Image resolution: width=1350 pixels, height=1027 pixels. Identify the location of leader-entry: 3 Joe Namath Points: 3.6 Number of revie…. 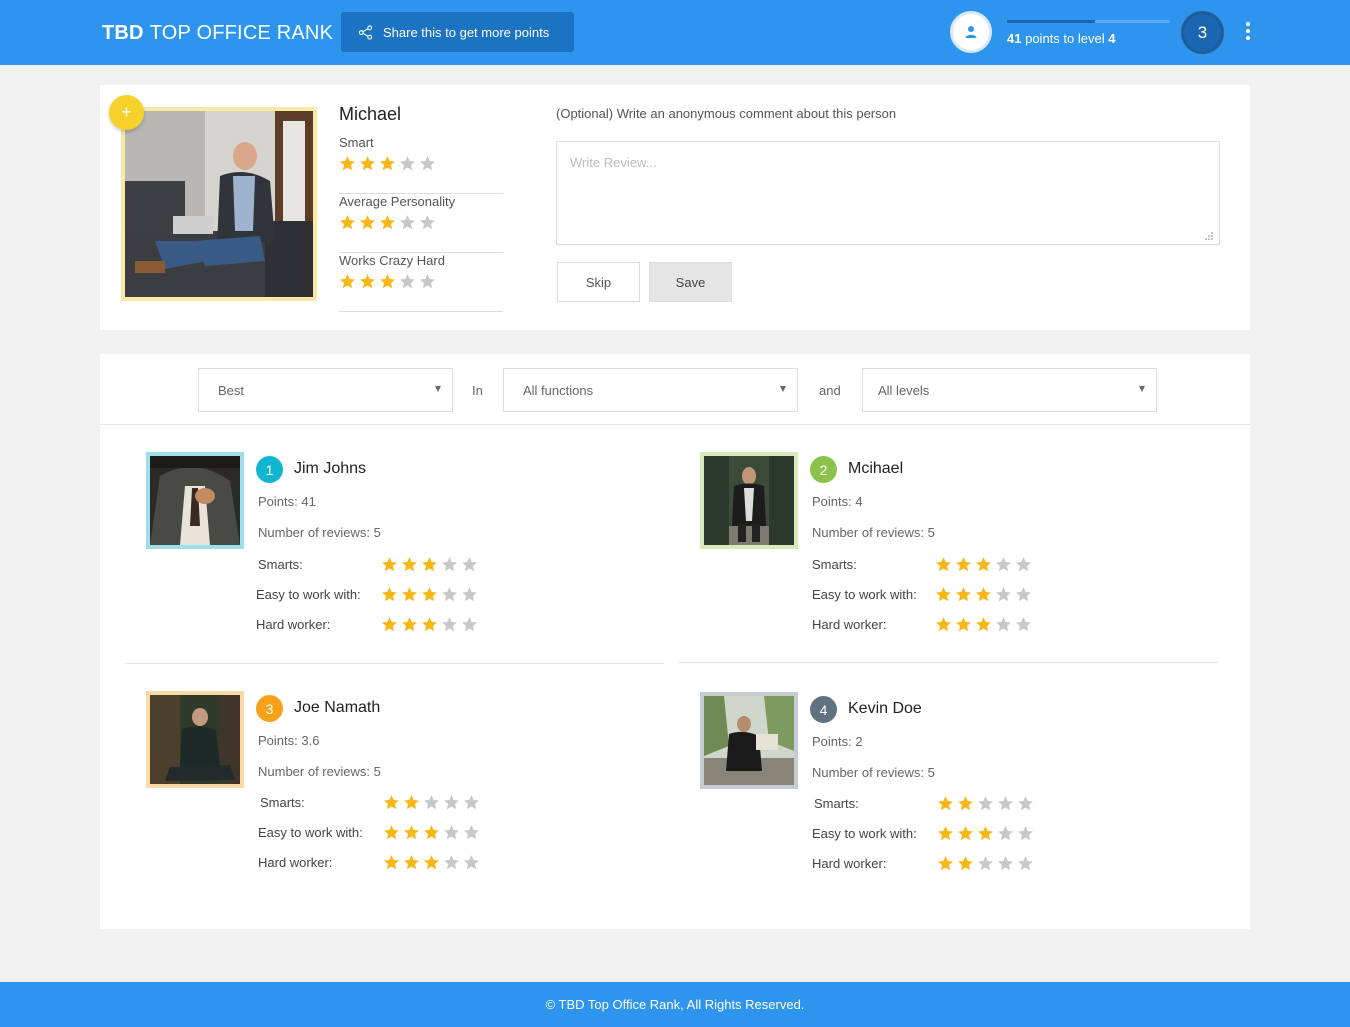
(395, 796).